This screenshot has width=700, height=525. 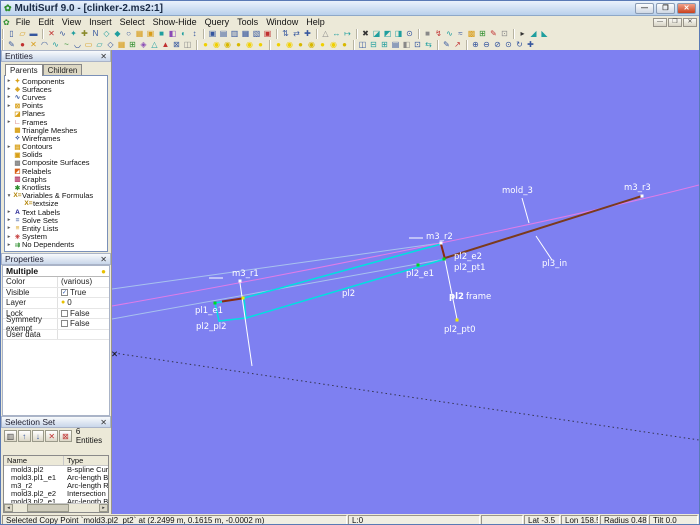 I want to click on toolbar-icon-r1-g5-i2: ◩, so click(x=387, y=34).